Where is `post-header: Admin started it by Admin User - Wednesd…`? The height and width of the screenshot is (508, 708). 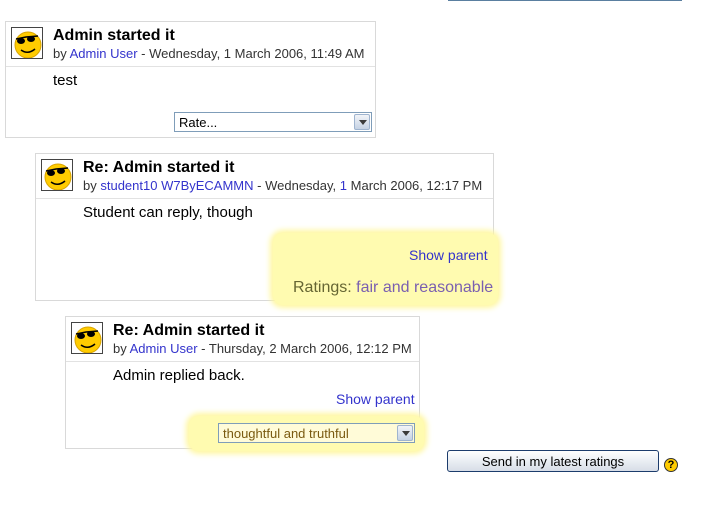 post-header: Admin started it by Admin User - Wednesd… is located at coordinates (190, 44).